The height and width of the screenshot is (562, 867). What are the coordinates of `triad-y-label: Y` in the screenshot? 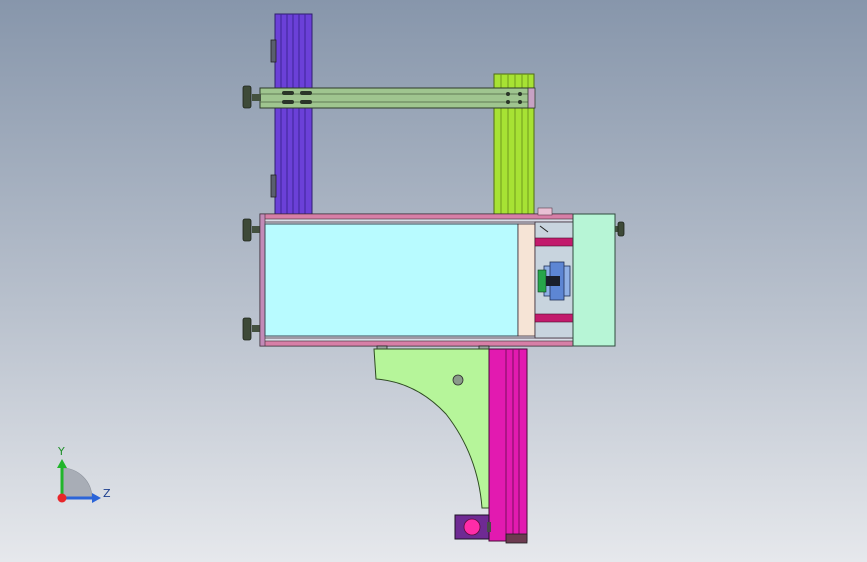 It's located at (61, 451).